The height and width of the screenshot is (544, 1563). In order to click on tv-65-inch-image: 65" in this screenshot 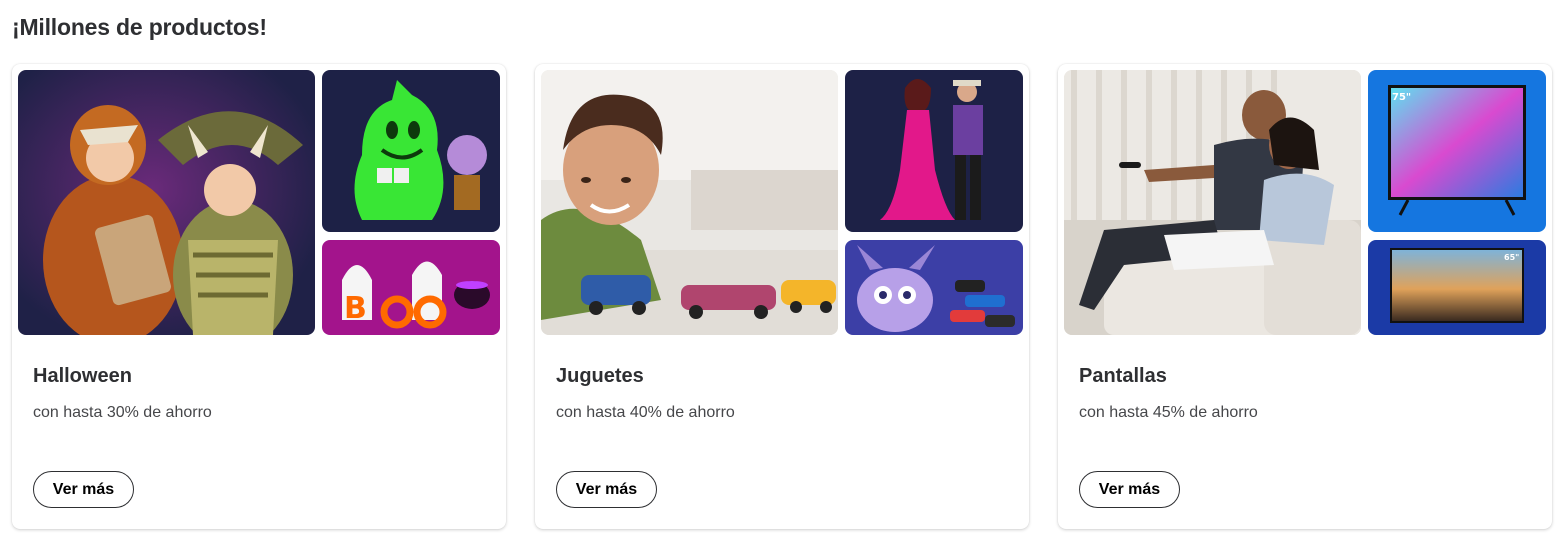, I will do `click(1457, 287)`.